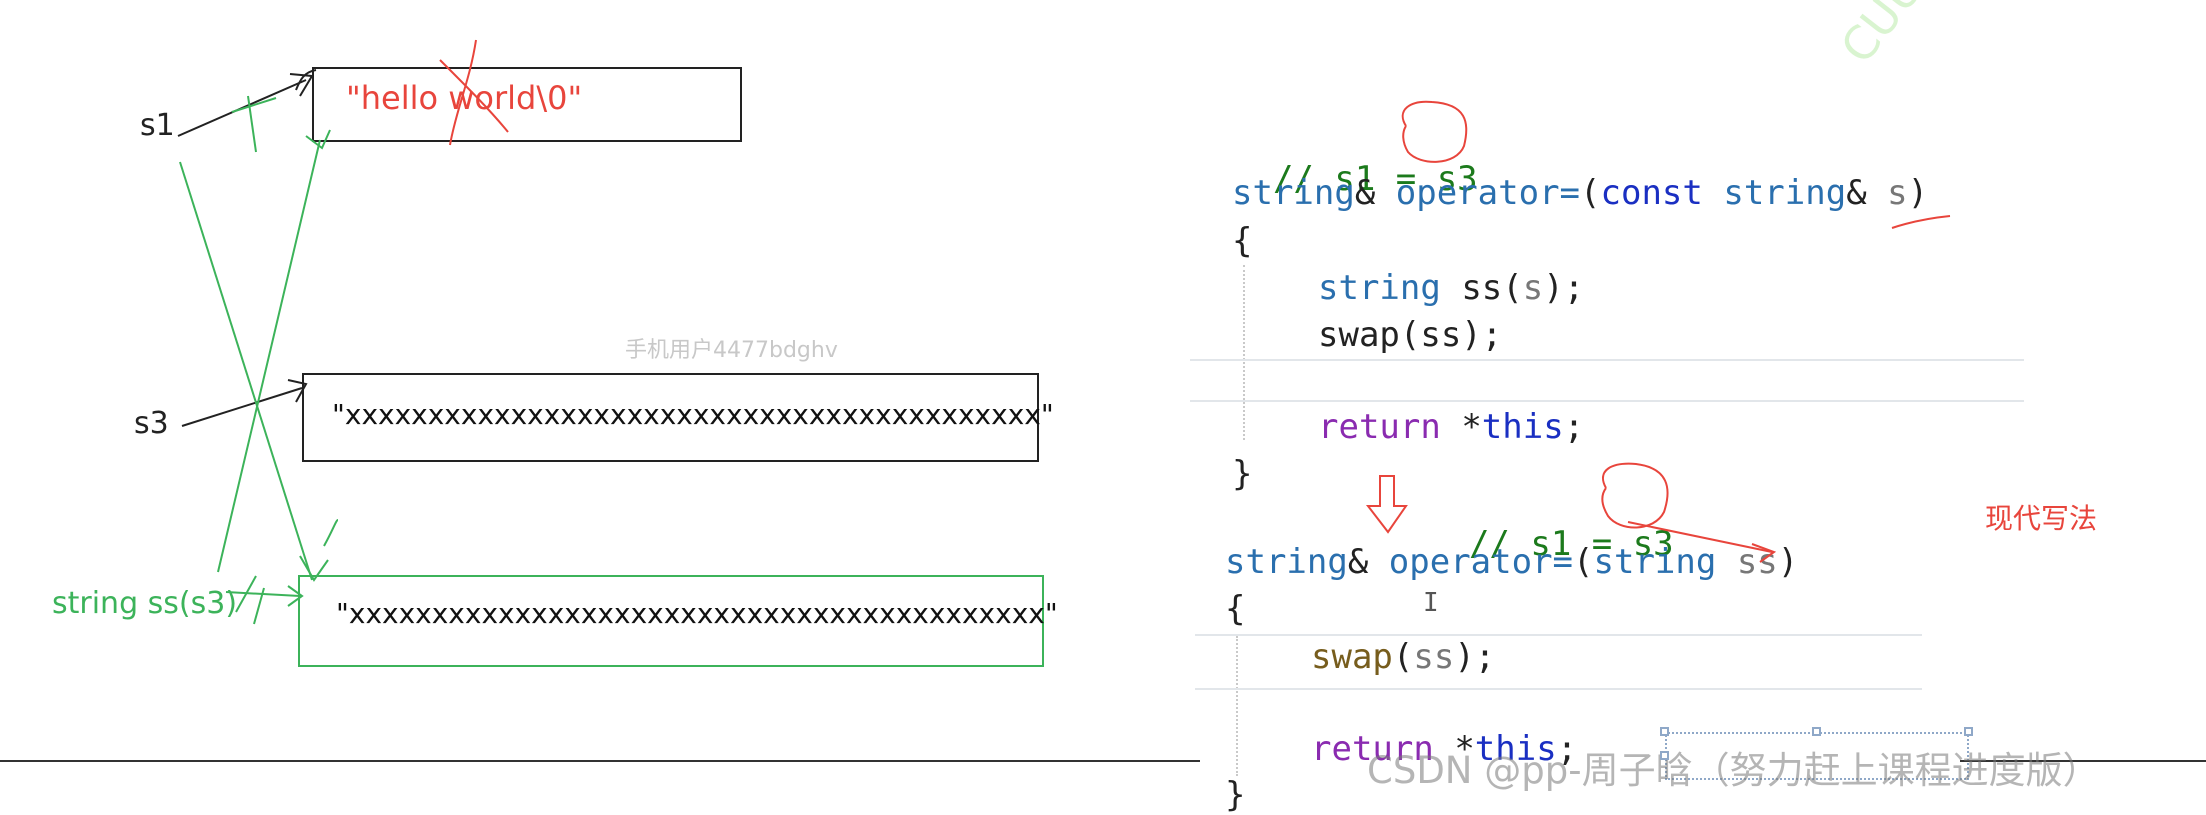 This screenshot has width=2206, height=815. I want to click on red-crossout, so click(474, 92).